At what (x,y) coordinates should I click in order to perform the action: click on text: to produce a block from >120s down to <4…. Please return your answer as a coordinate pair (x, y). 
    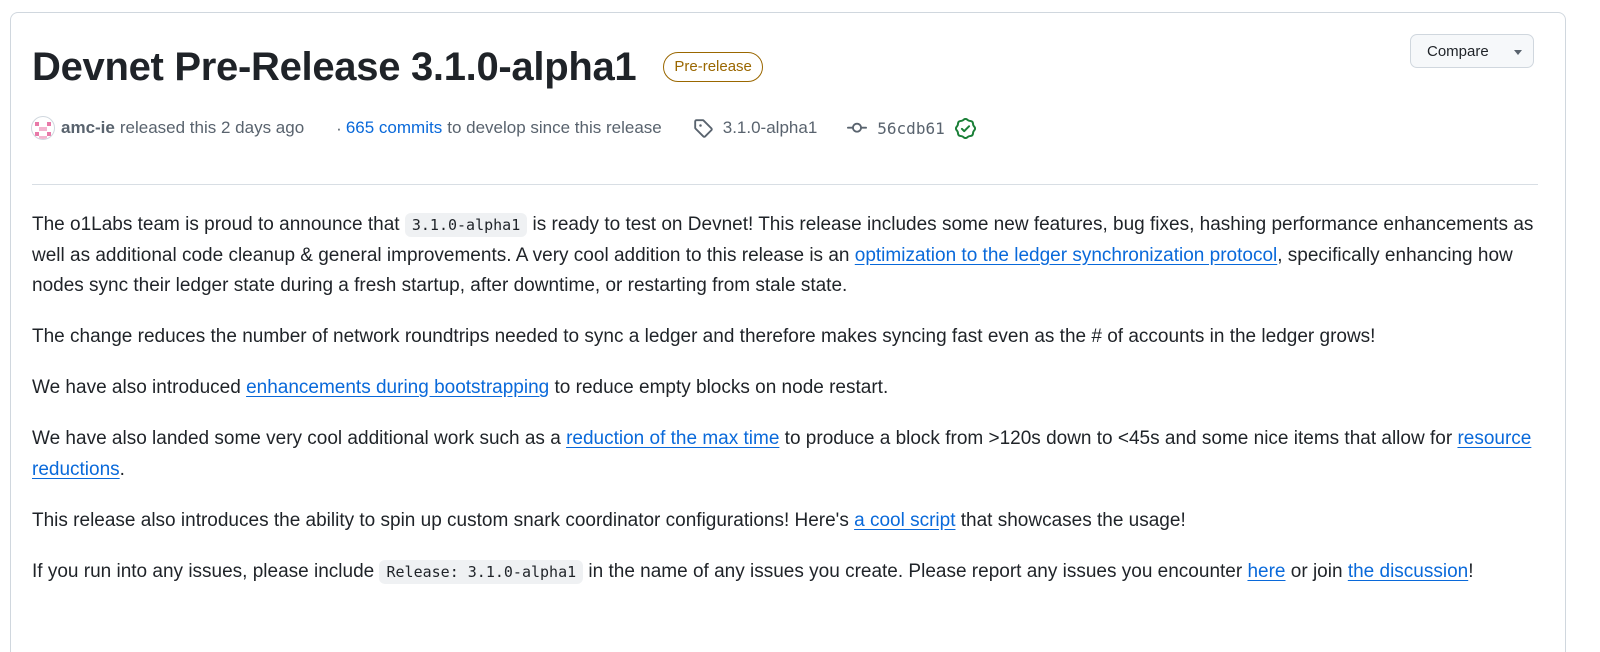
    Looking at the image, I should click on (1118, 438).